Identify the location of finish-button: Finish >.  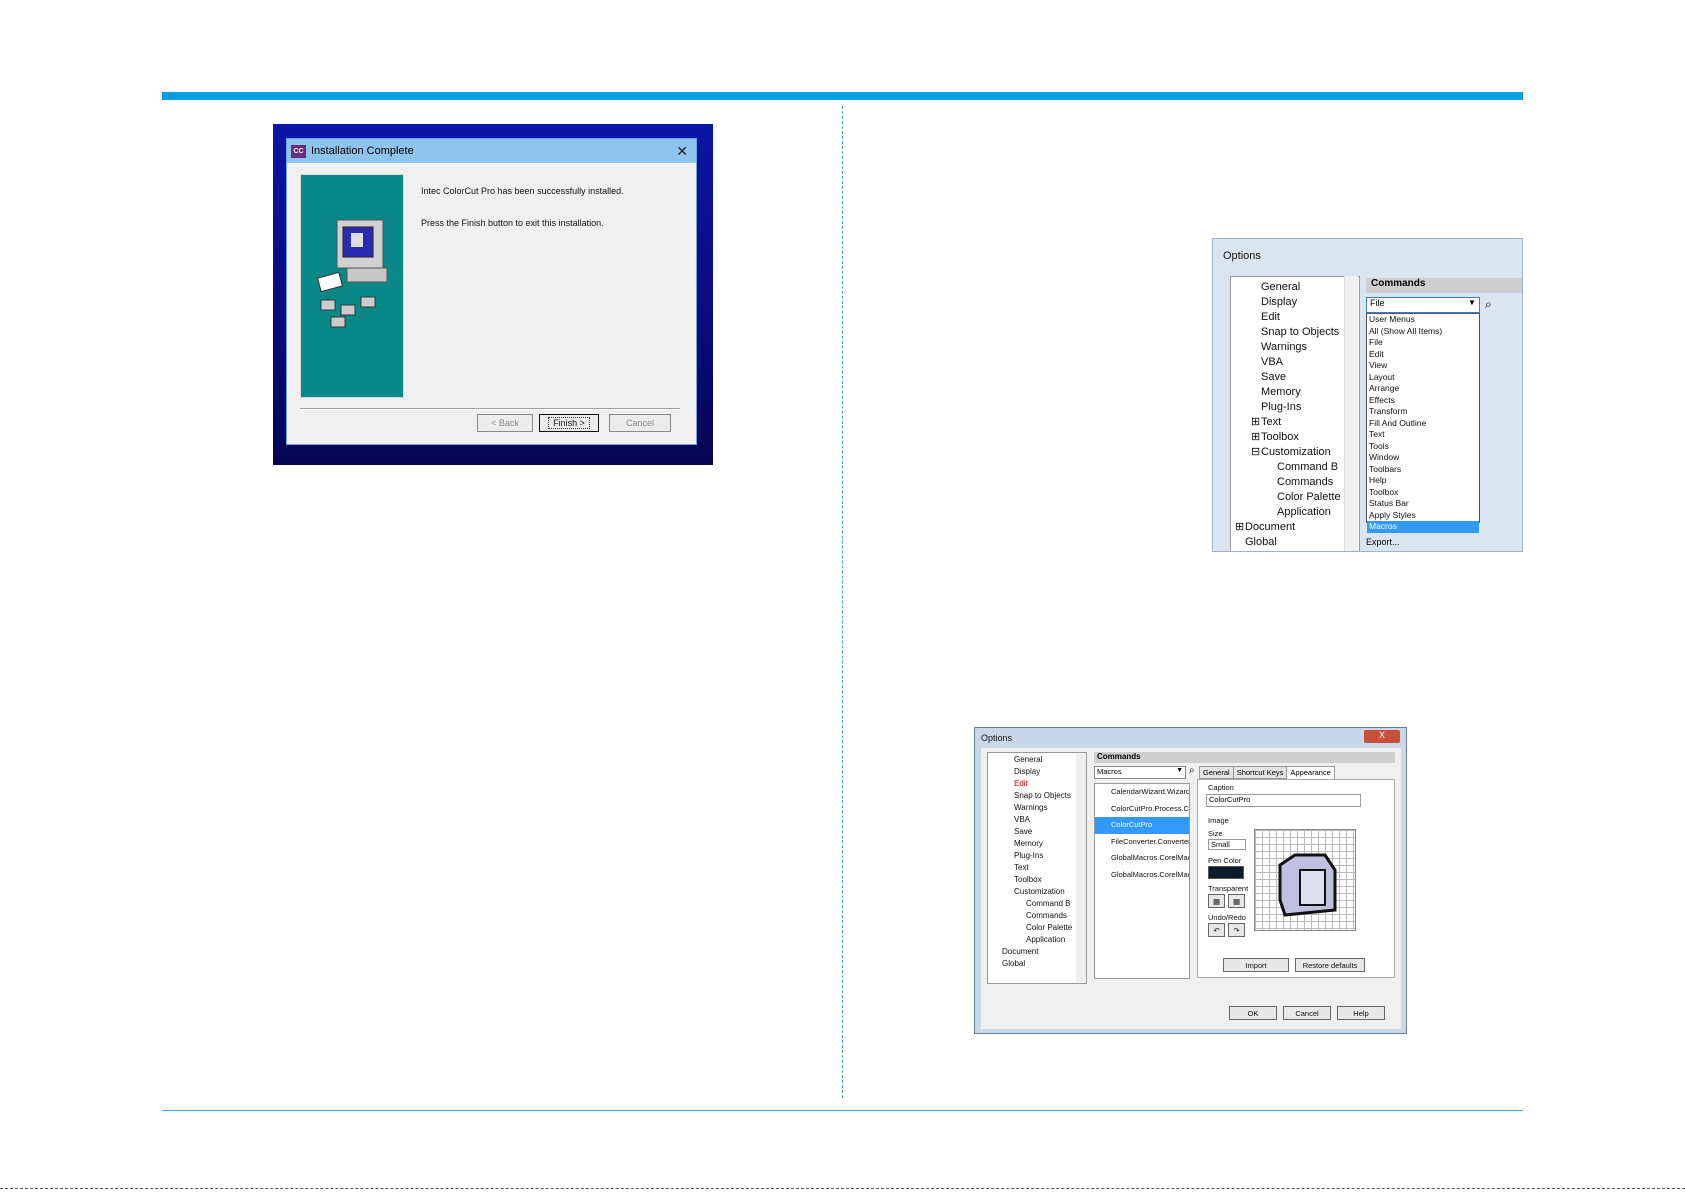
(569, 423).